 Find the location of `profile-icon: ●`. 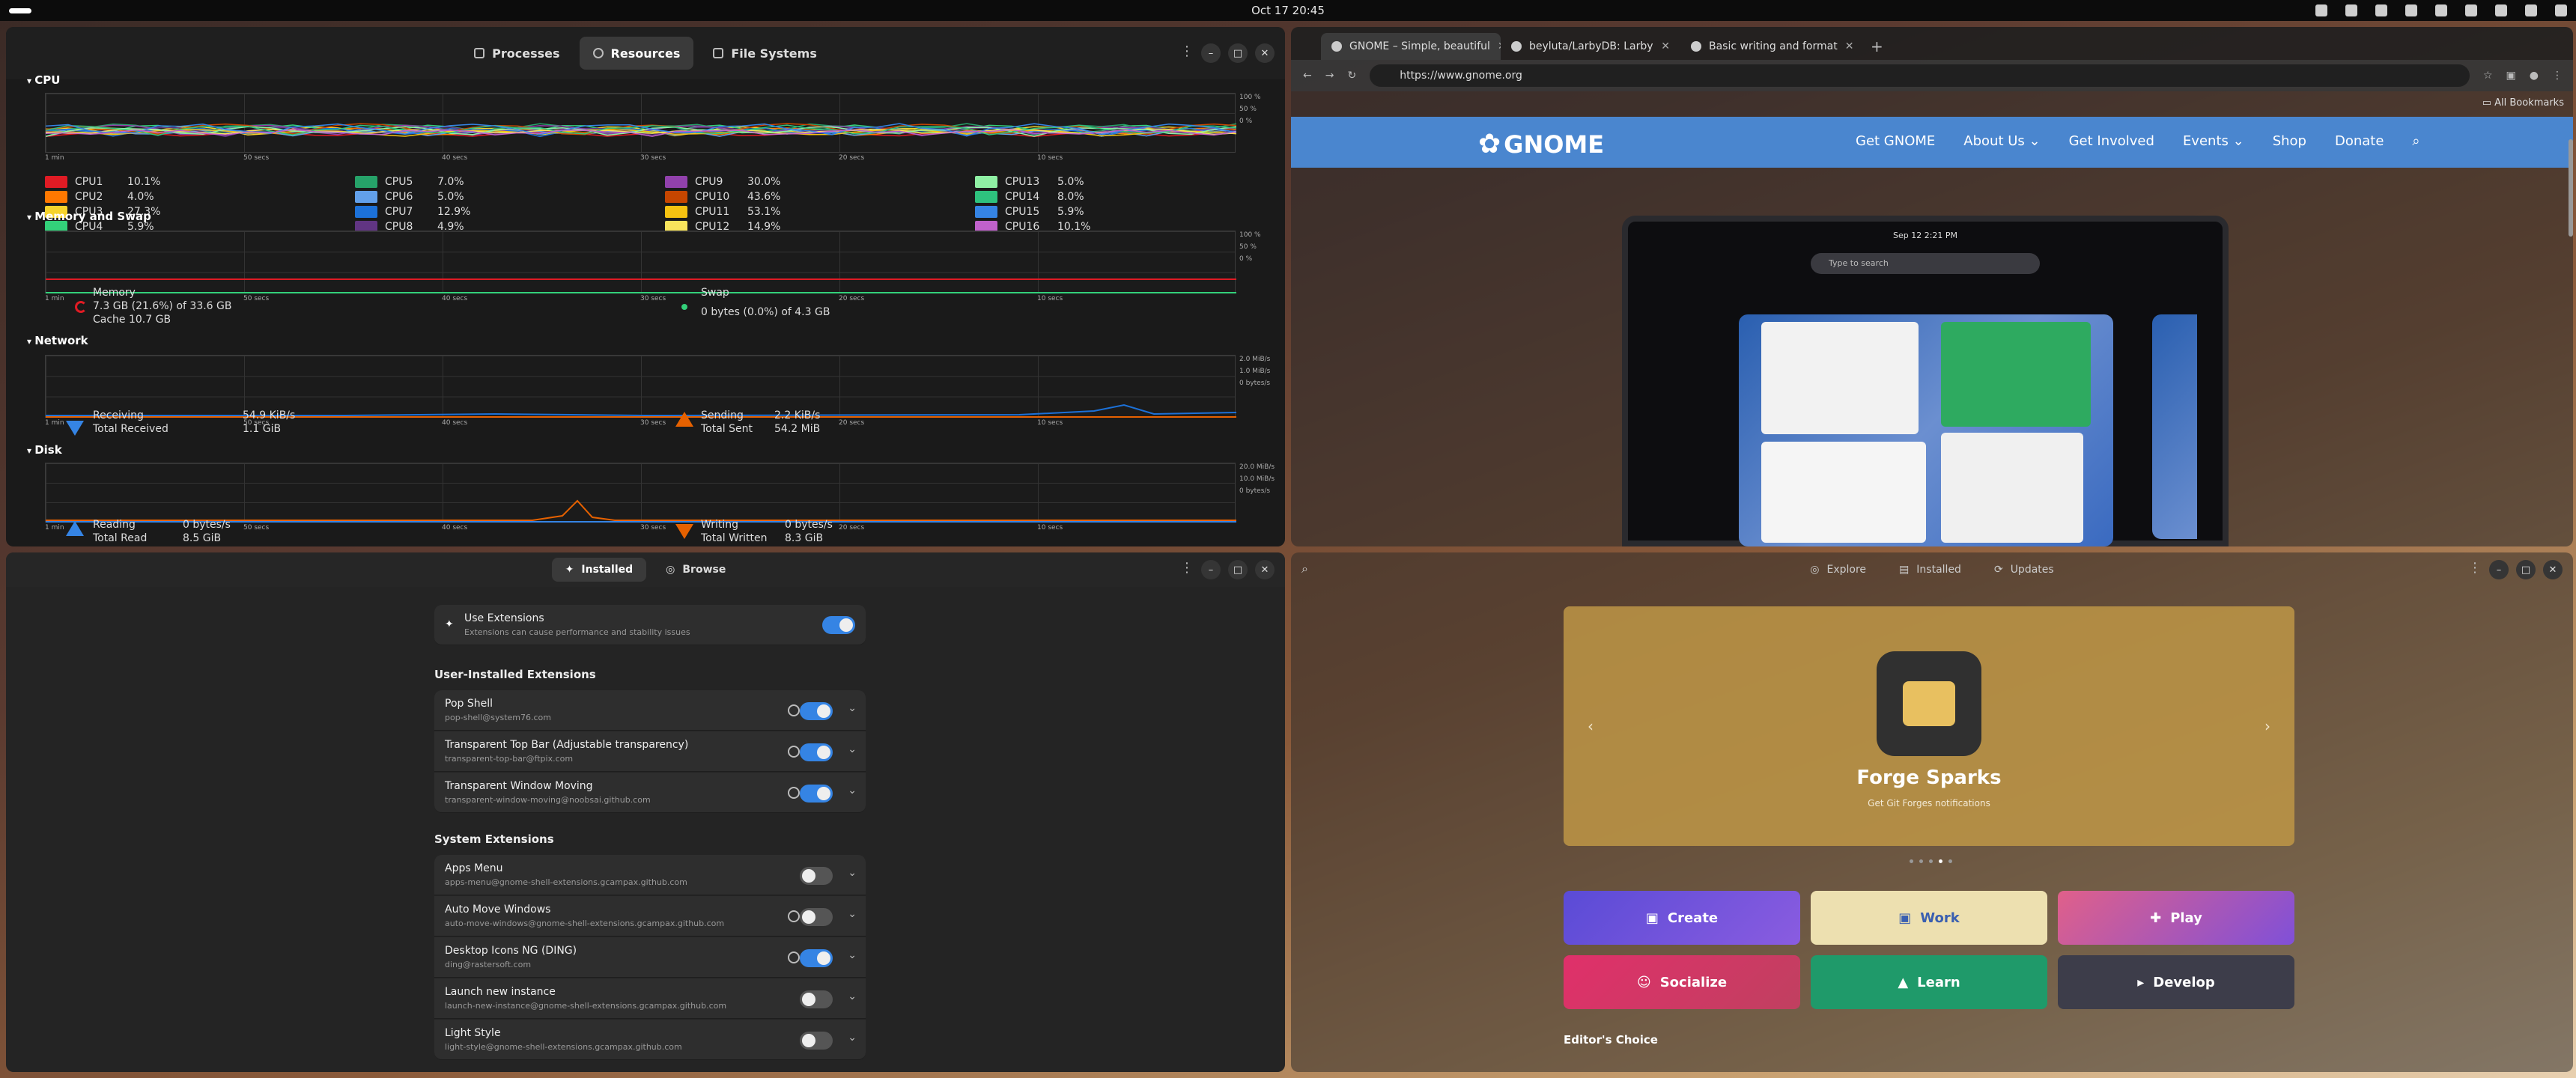

profile-icon: ● is located at coordinates (2534, 76).